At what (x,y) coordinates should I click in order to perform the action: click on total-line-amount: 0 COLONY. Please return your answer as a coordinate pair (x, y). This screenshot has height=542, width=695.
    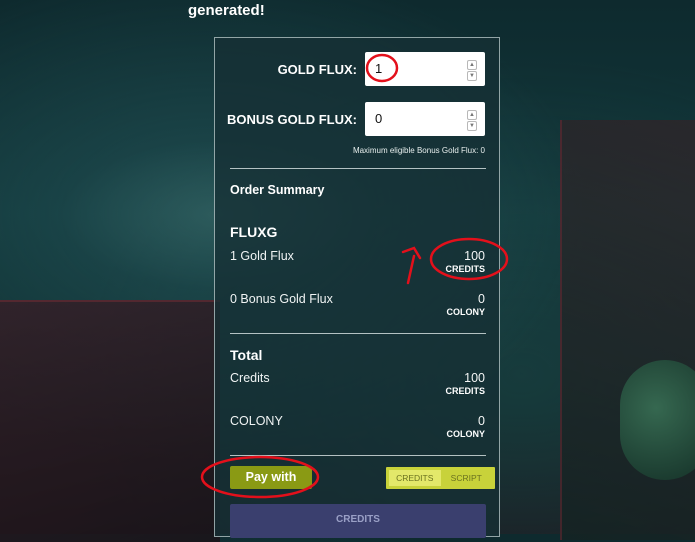
    Looking at the image, I should click on (465, 426).